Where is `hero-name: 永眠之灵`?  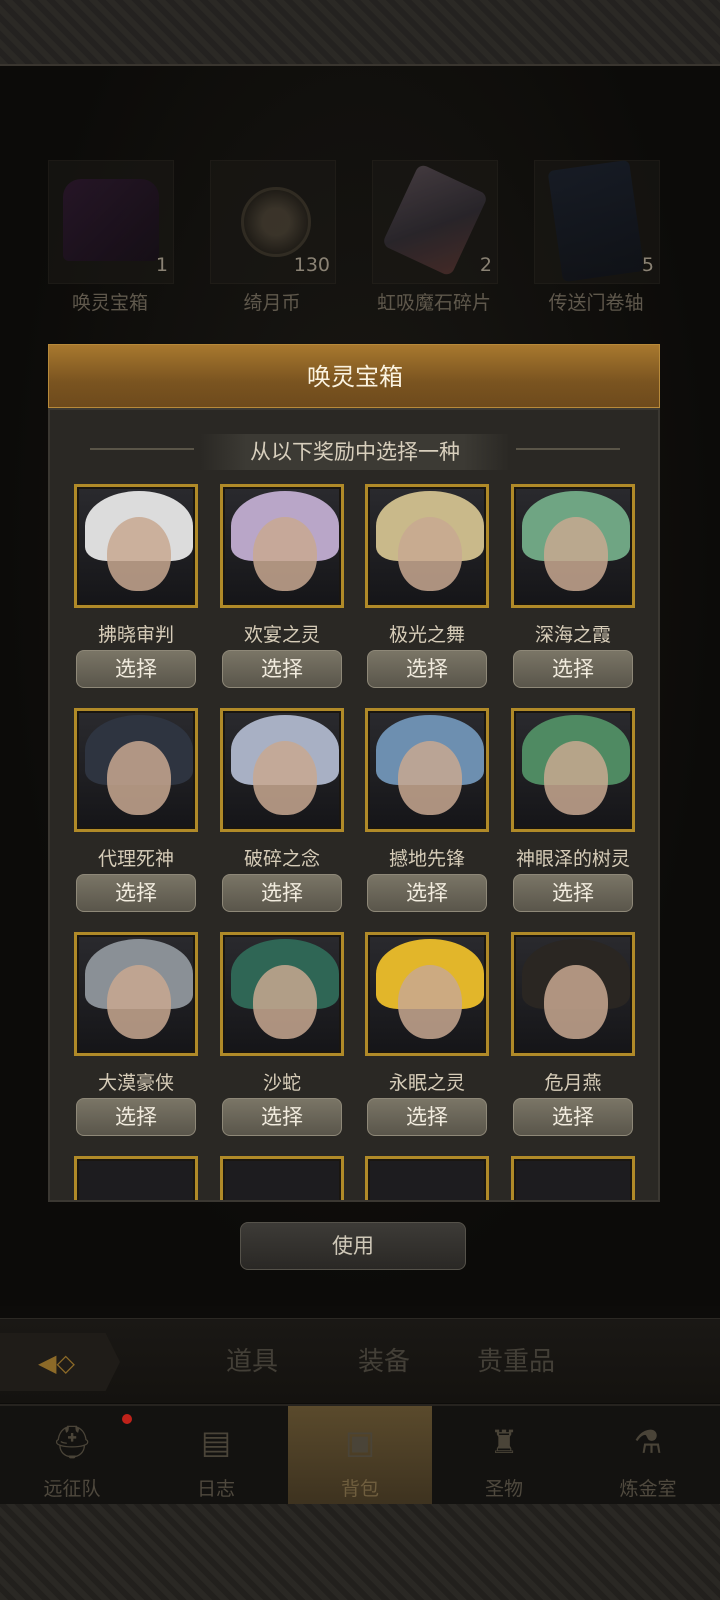
hero-name: 永眠之灵 is located at coordinates (426, 1083).